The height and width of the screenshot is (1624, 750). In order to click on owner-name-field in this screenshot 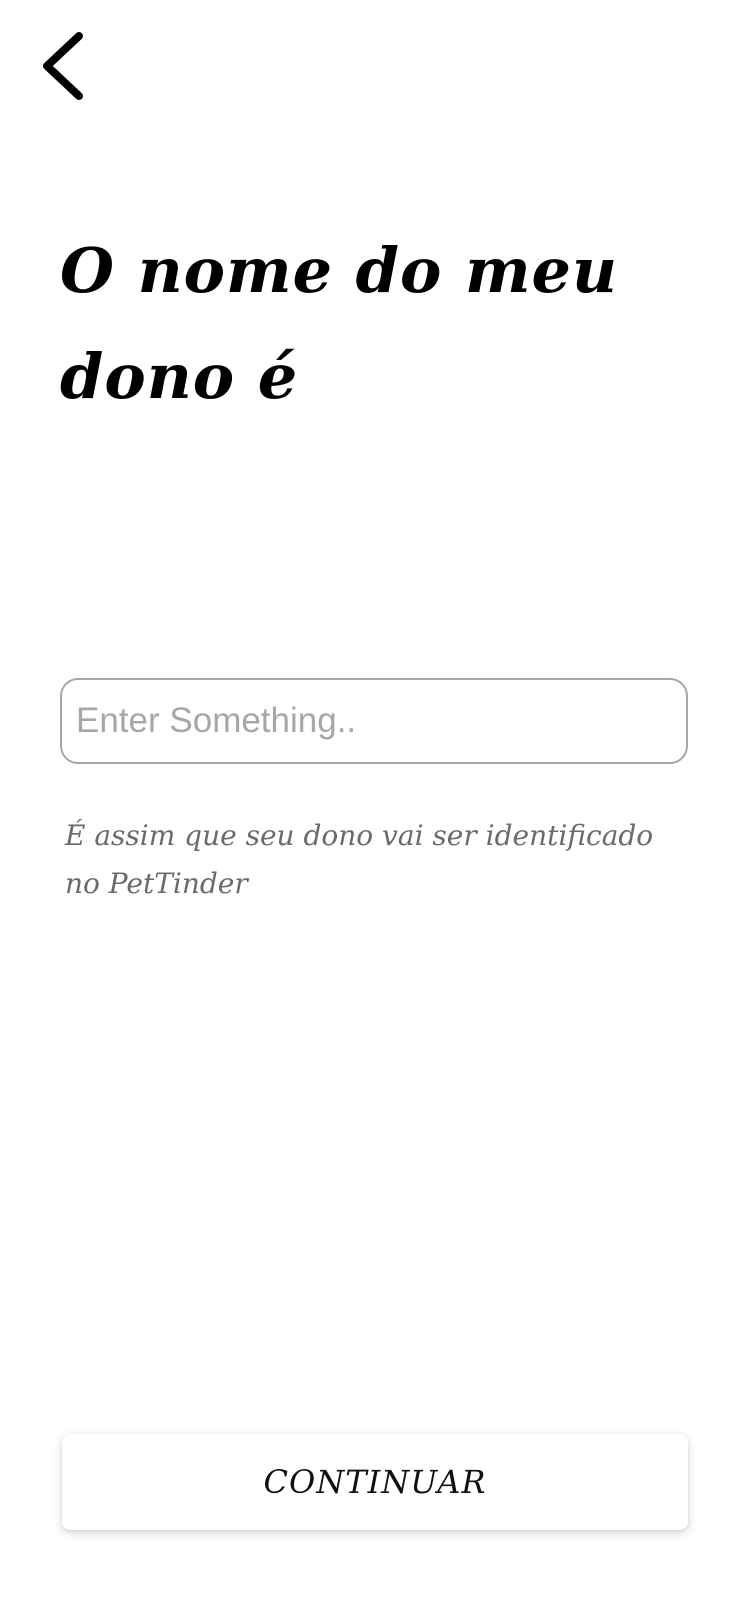, I will do `click(374, 721)`.